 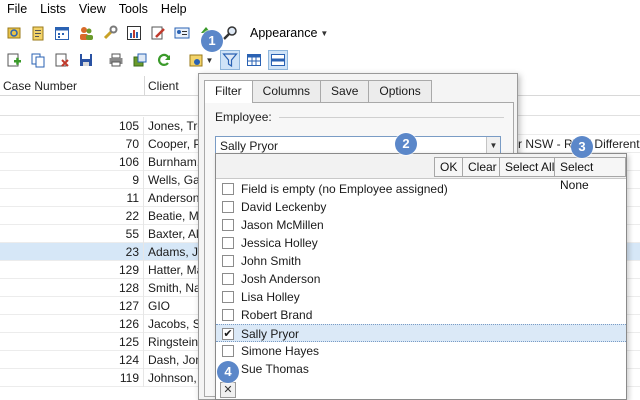 What do you see at coordinates (72, 324) in the screenshot?
I see `case-number-cell: 126` at bounding box center [72, 324].